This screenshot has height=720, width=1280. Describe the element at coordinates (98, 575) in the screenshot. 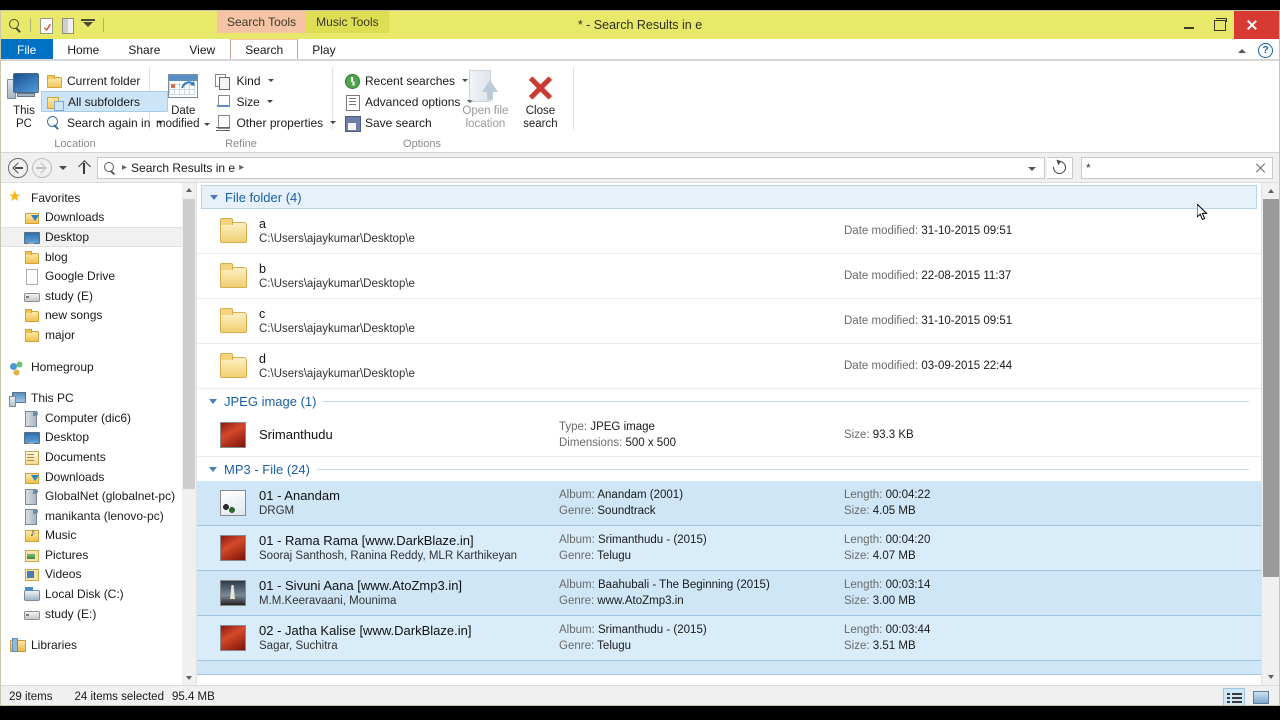

I see `sidebar-item-videos: Videos` at that location.